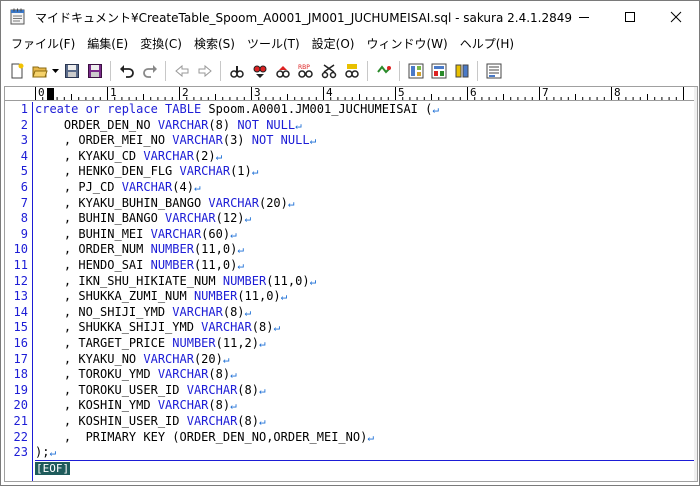  I want to click on menu-edit: 編集(E), so click(107, 44).